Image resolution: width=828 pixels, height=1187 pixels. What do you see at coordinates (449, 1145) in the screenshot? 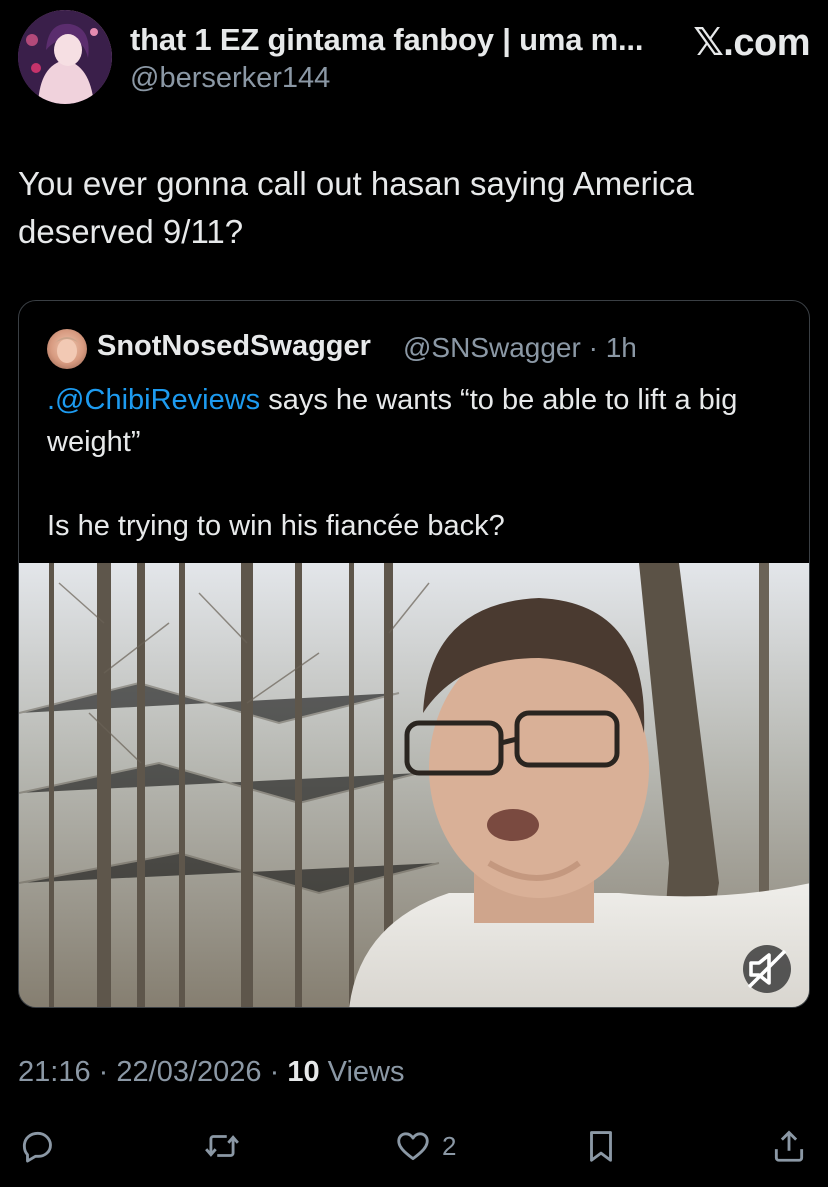
I see `like-count: 2` at bounding box center [449, 1145].